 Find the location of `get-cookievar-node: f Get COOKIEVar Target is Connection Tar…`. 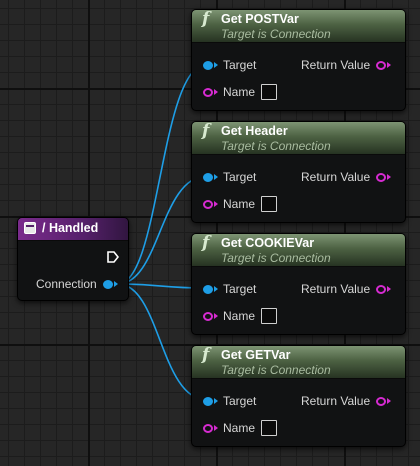

get-cookievar-node: f Get COOKIEVar Target is Connection Tar… is located at coordinates (298, 284).